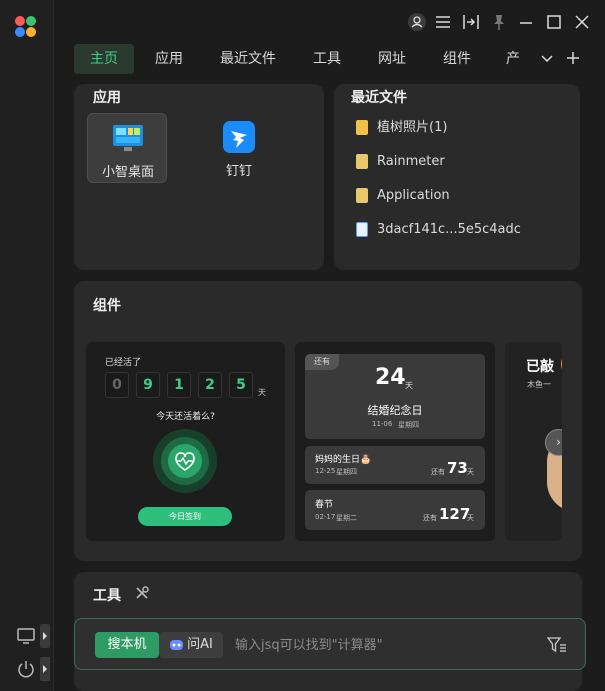 The image size is (605, 691). I want to click on wooden-fish-counter-icon, so click(561, 364).